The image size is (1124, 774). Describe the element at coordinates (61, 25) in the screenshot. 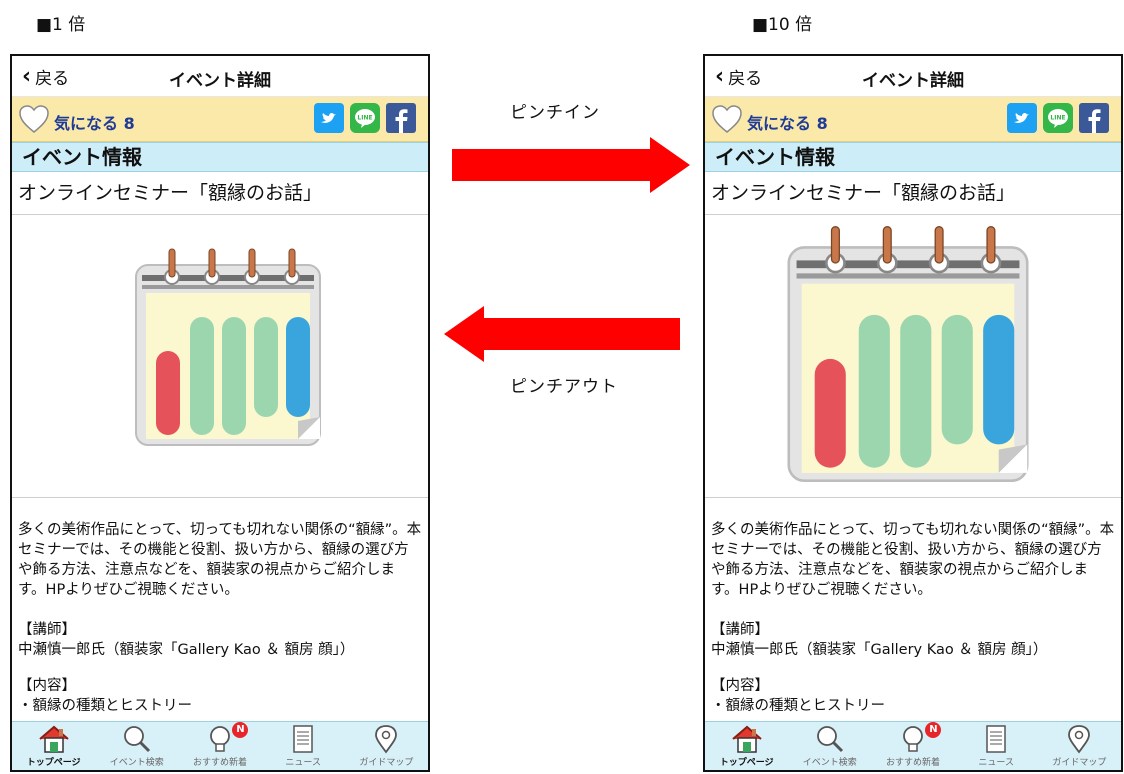

I see `caption-1x: ■1 倍` at that location.